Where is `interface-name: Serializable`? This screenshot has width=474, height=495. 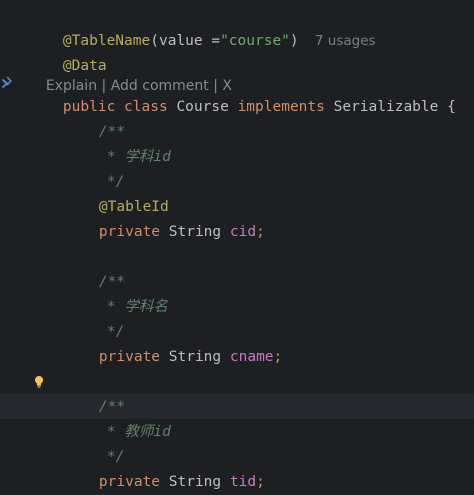
interface-name: Serializable is located at coordinates (386, 107).